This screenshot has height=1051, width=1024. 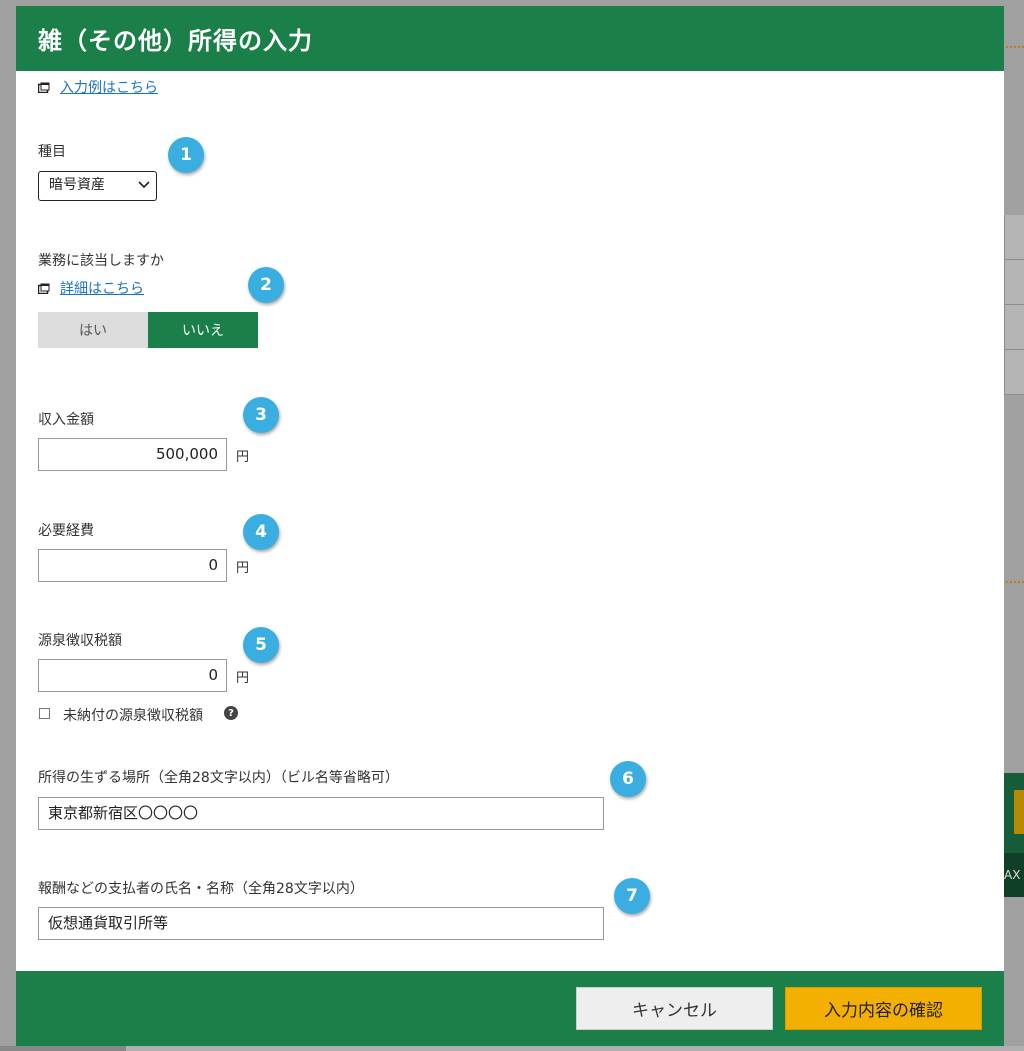 What do you see at coordinates (80, 641) in the screenshot?
I see `withholding-label: 源泉徴収税額` at bounding box center [80, 641].